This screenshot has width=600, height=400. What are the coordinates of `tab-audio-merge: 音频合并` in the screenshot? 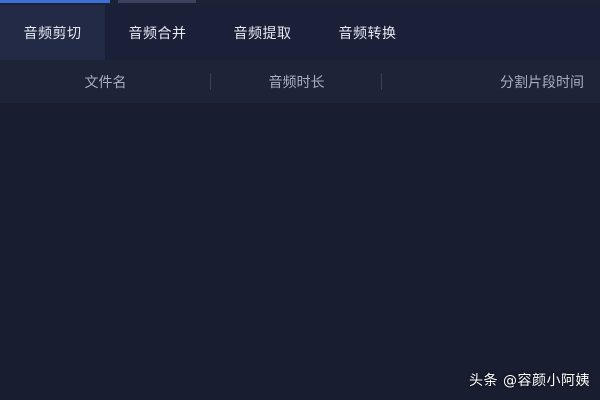 It's located at (157, 32).